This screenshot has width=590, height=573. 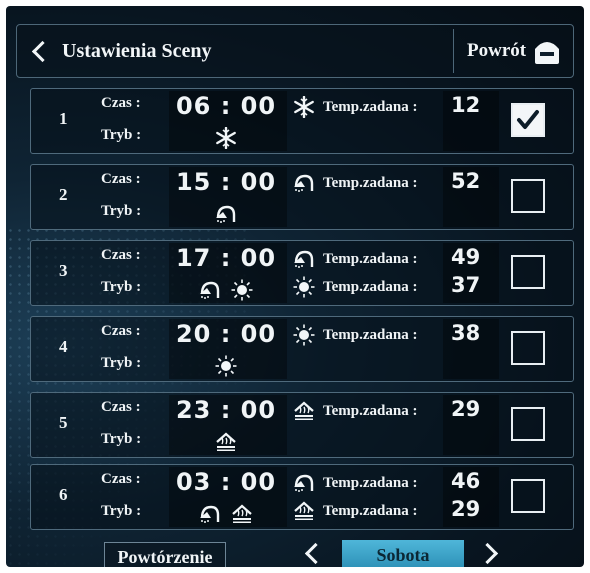 What do you see at coordinates (165, 554) in the screenshot?
I see `repeat-button: Powtórzenie` at bounding box center [165, 554].